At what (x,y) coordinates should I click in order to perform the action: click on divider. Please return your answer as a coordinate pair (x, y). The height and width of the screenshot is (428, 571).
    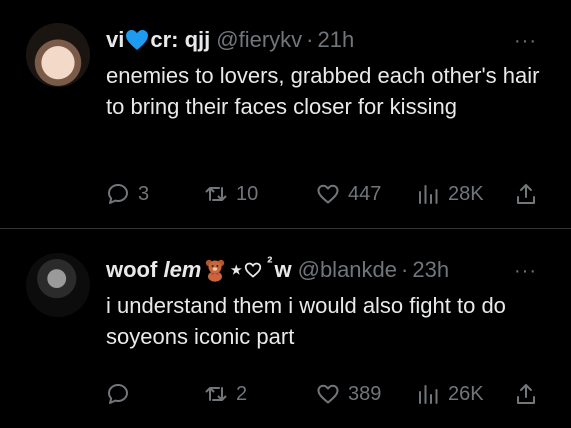
    Looking at the image, I should click on (285, 228).